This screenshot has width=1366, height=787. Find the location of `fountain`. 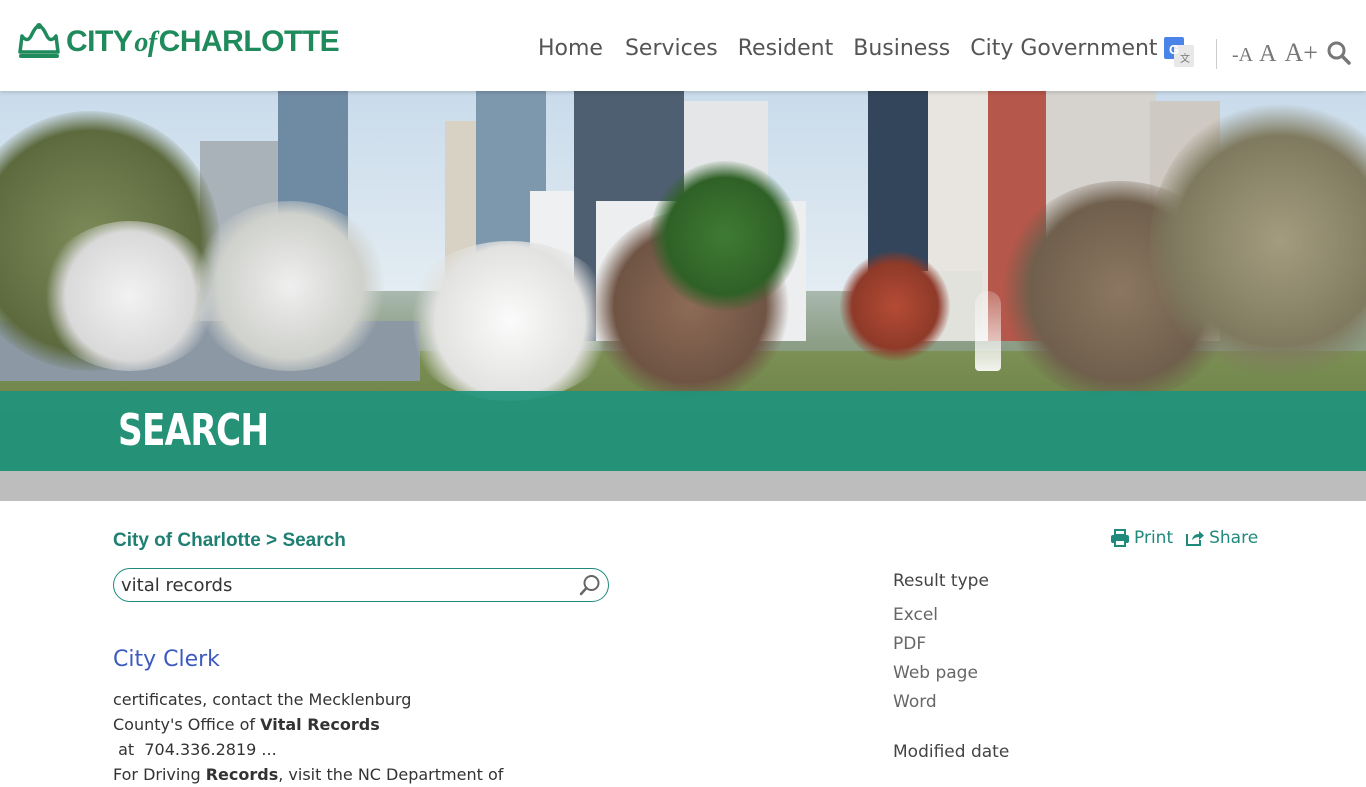

fountain is located at coordinates (988, 331).